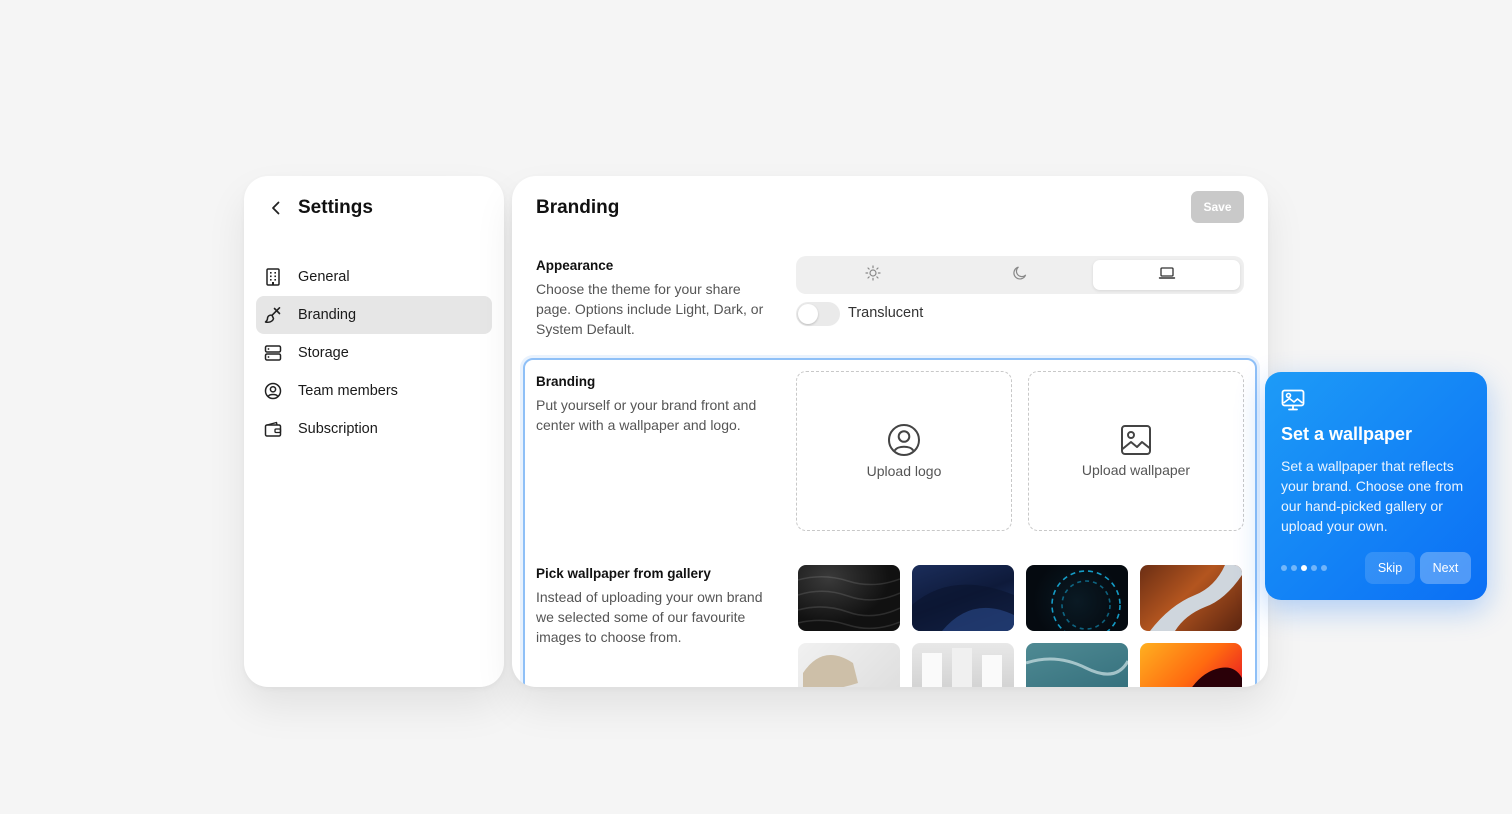  Describe the element at coordinates (1077, 665) in the screenshot. I see `wallpaper-thumb-ocean` at that location.